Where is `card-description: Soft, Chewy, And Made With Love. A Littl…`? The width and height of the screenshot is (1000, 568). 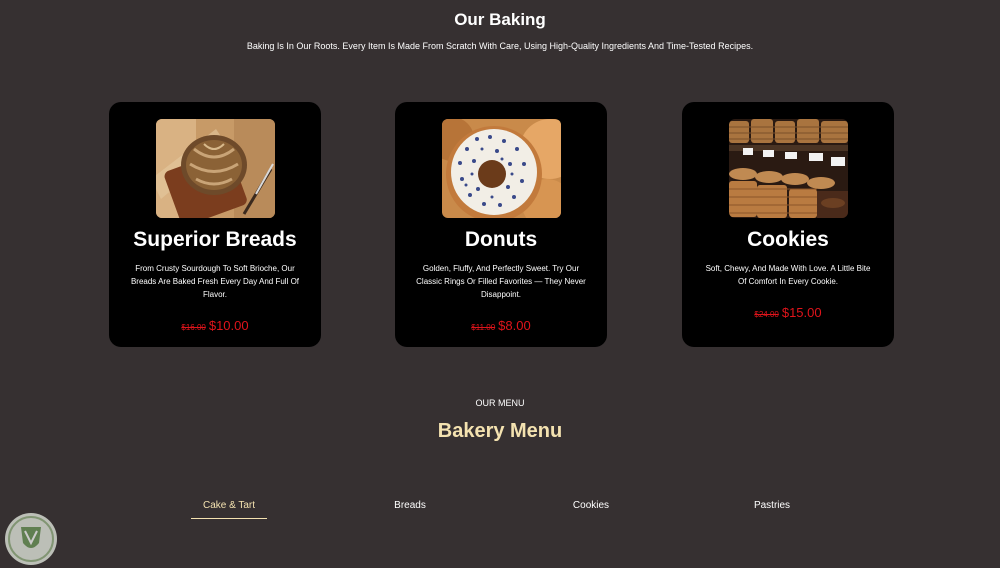
card-description: Soft, Chewy, And Made With Love. A Littl… is located at coordinates (788, 275).